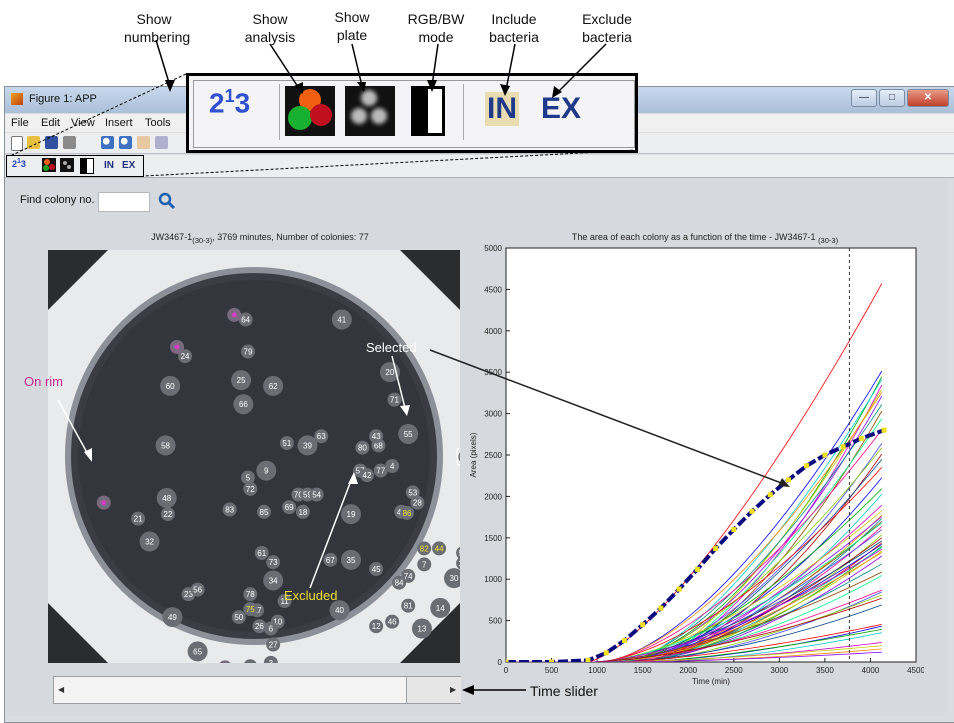 The width and height of the screenshot is (954, 723). Describe the element at coordinates (119, 123) in the screenshot. I see `menu-insert: Insert` at that location.